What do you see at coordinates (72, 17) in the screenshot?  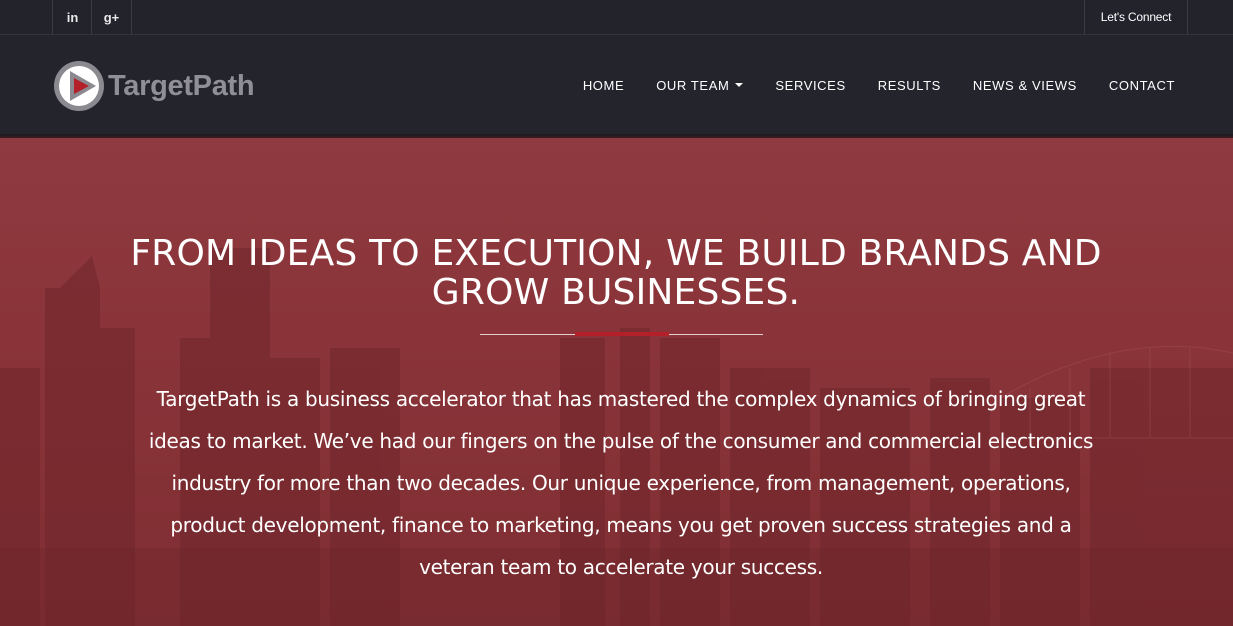 I see `linkedin-icon: in` at bounding box center [72, 17].